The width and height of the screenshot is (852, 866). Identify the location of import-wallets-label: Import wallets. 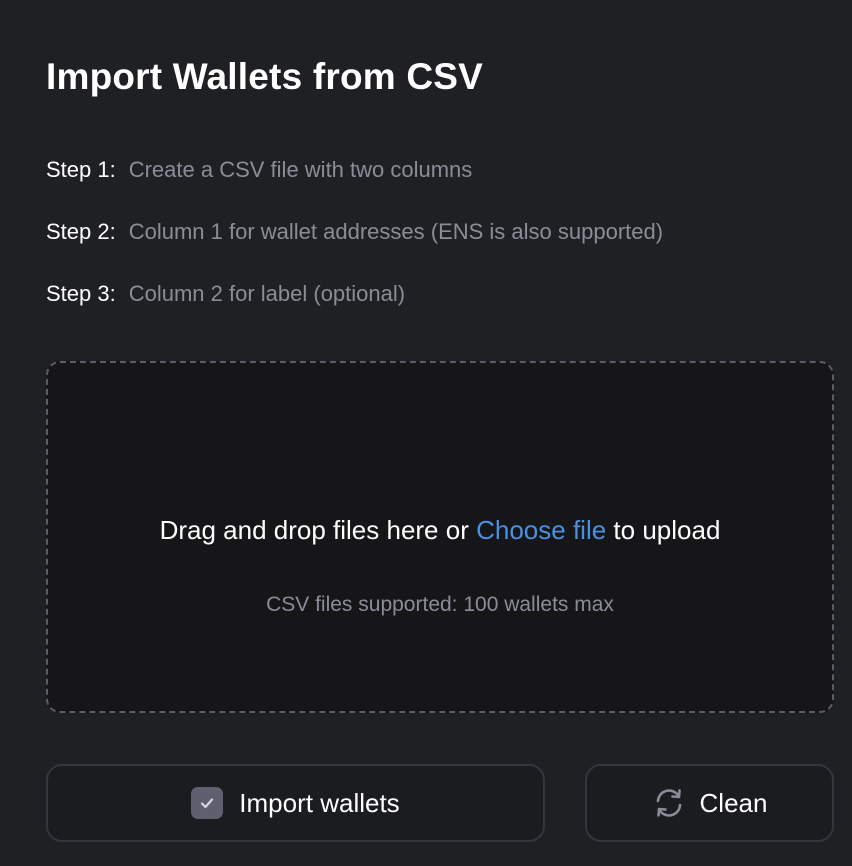
(319, 802).